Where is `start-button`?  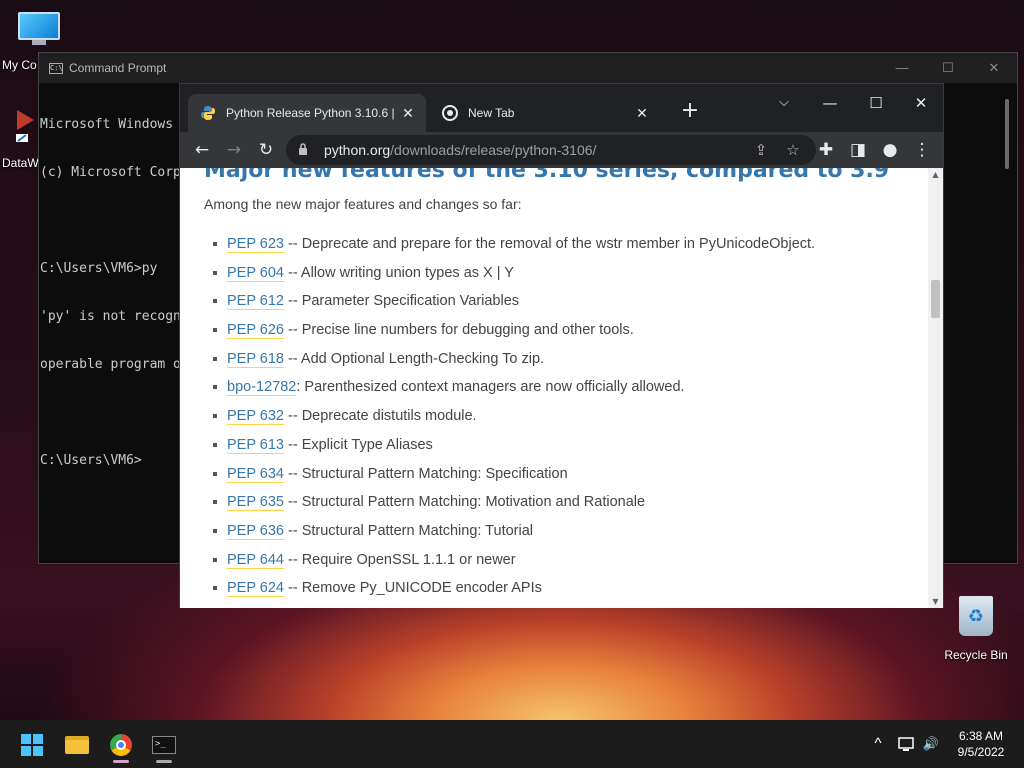 start-button is located at coordinates (32, 745).